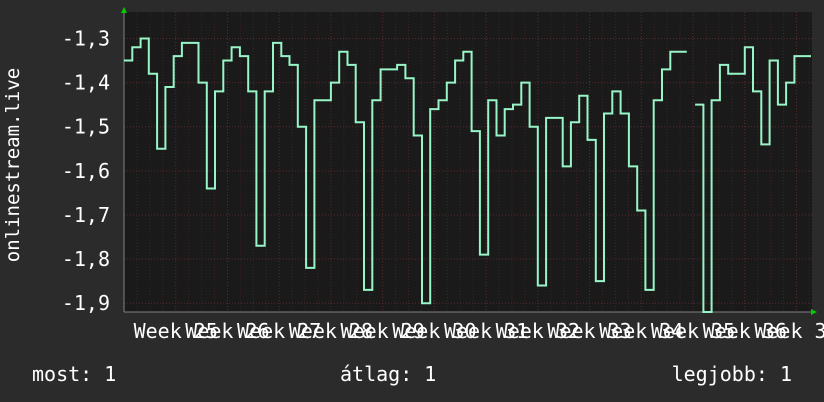 The width and height of the screenshot is (824, 402). What do you see at coordinates (86, 127) in the screenshot?
I see `y-tick-label: -1,5` at bounding box center [86, 127].